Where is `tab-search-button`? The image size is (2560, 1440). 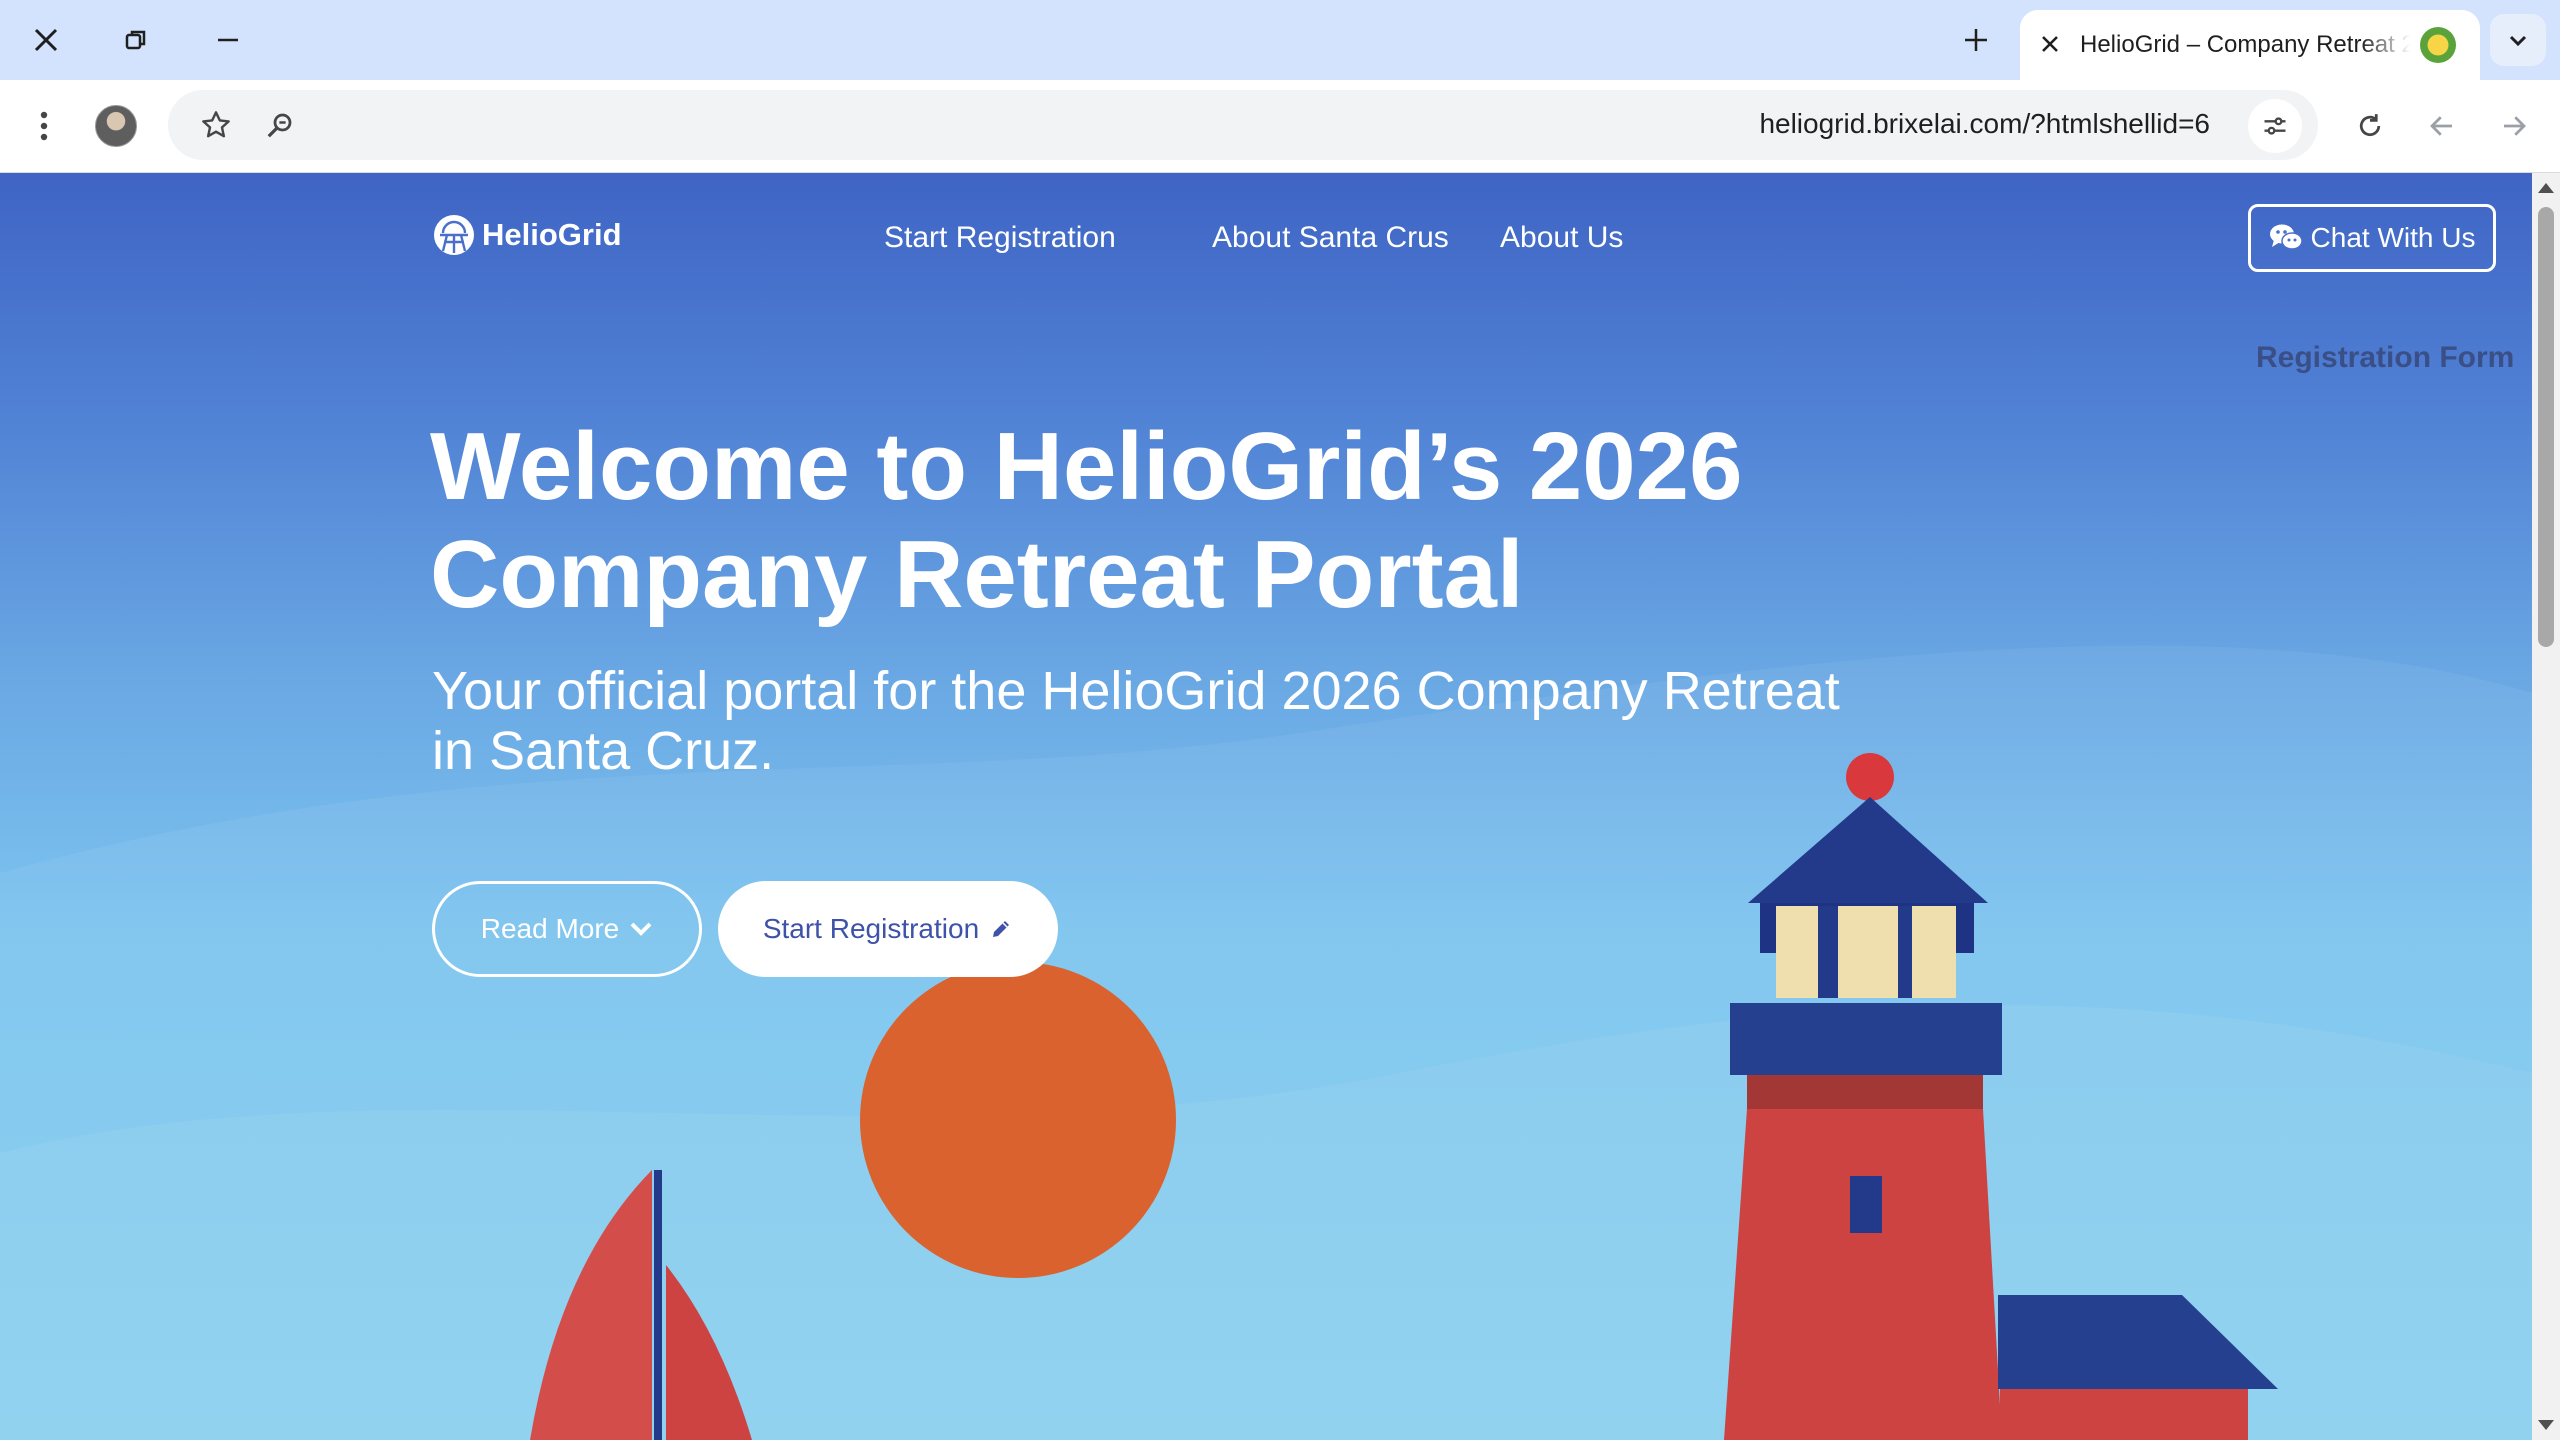
tab-search-button is located at coordinates (2518, 40).